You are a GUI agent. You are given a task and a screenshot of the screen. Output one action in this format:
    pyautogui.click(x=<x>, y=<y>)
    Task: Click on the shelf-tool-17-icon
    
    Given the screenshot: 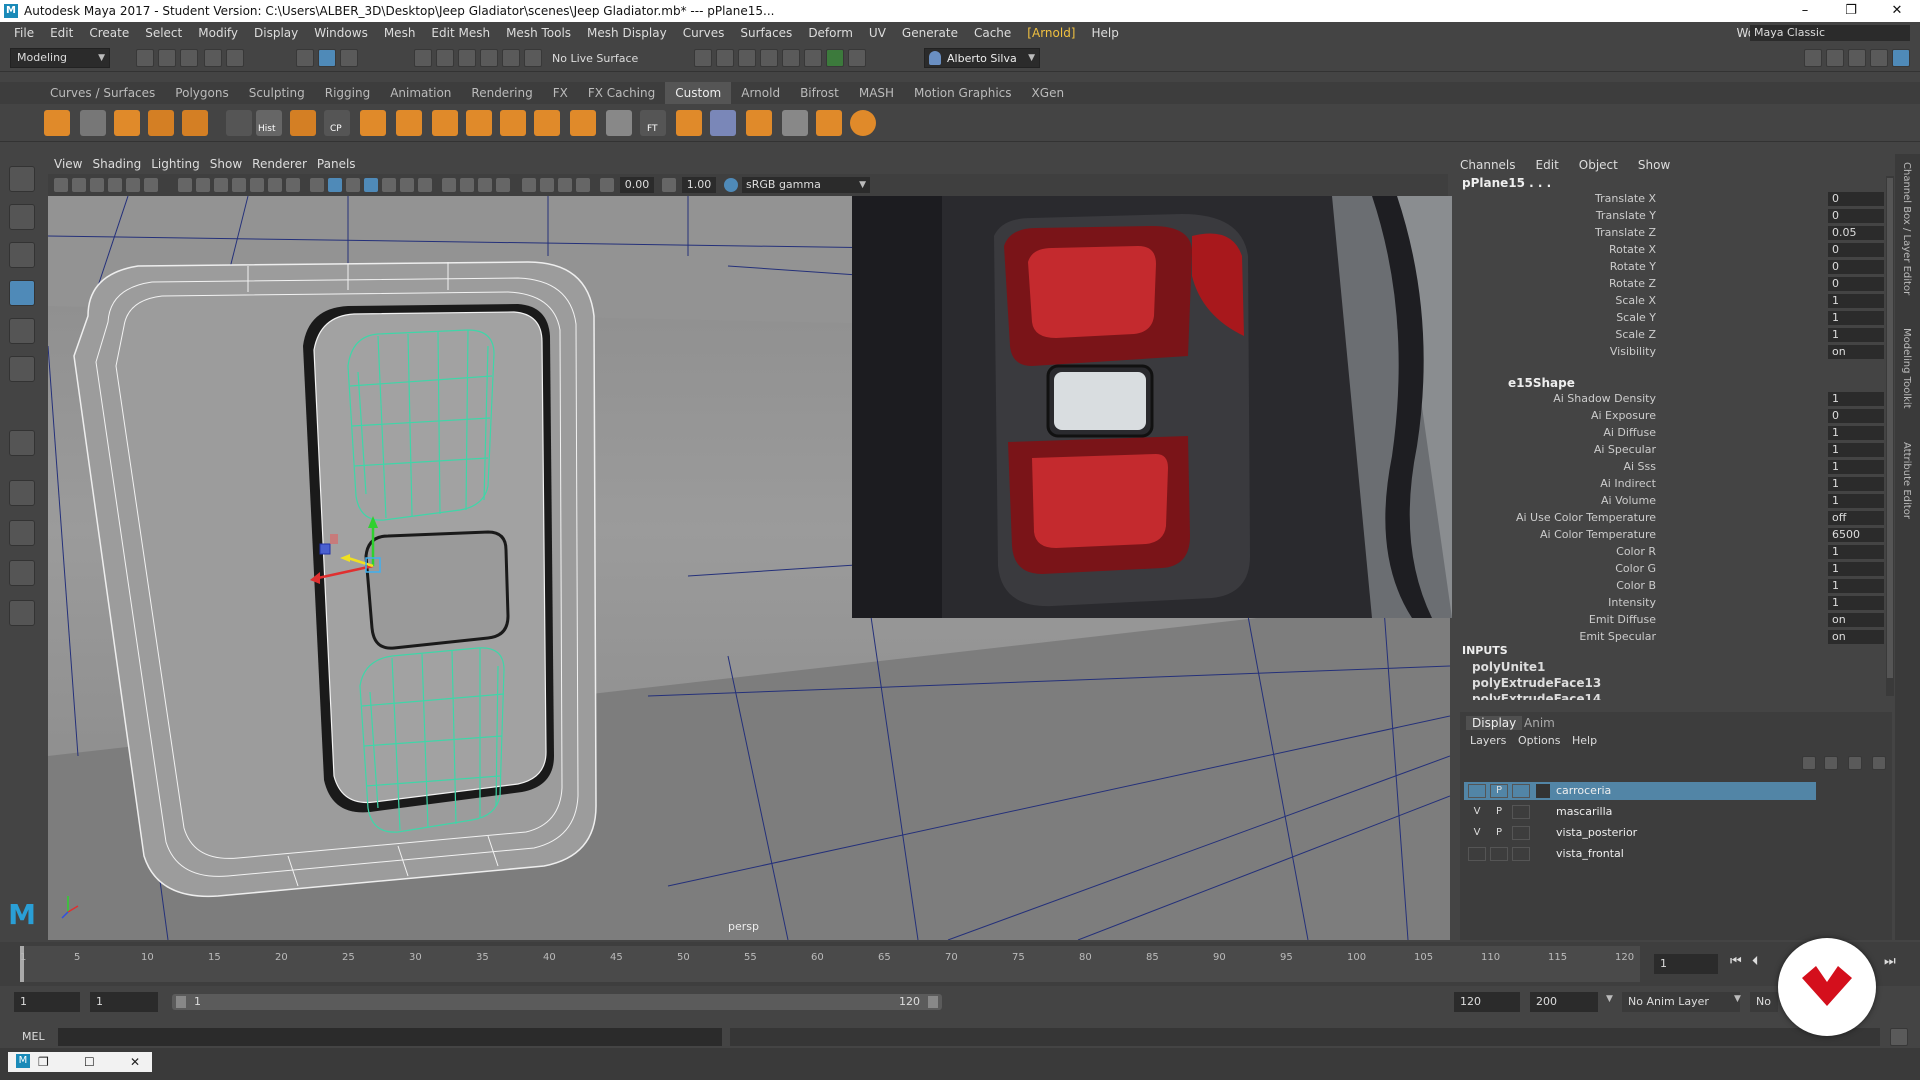 What is the action you would take?
    pyautogui.click(x=723, y=123)
    